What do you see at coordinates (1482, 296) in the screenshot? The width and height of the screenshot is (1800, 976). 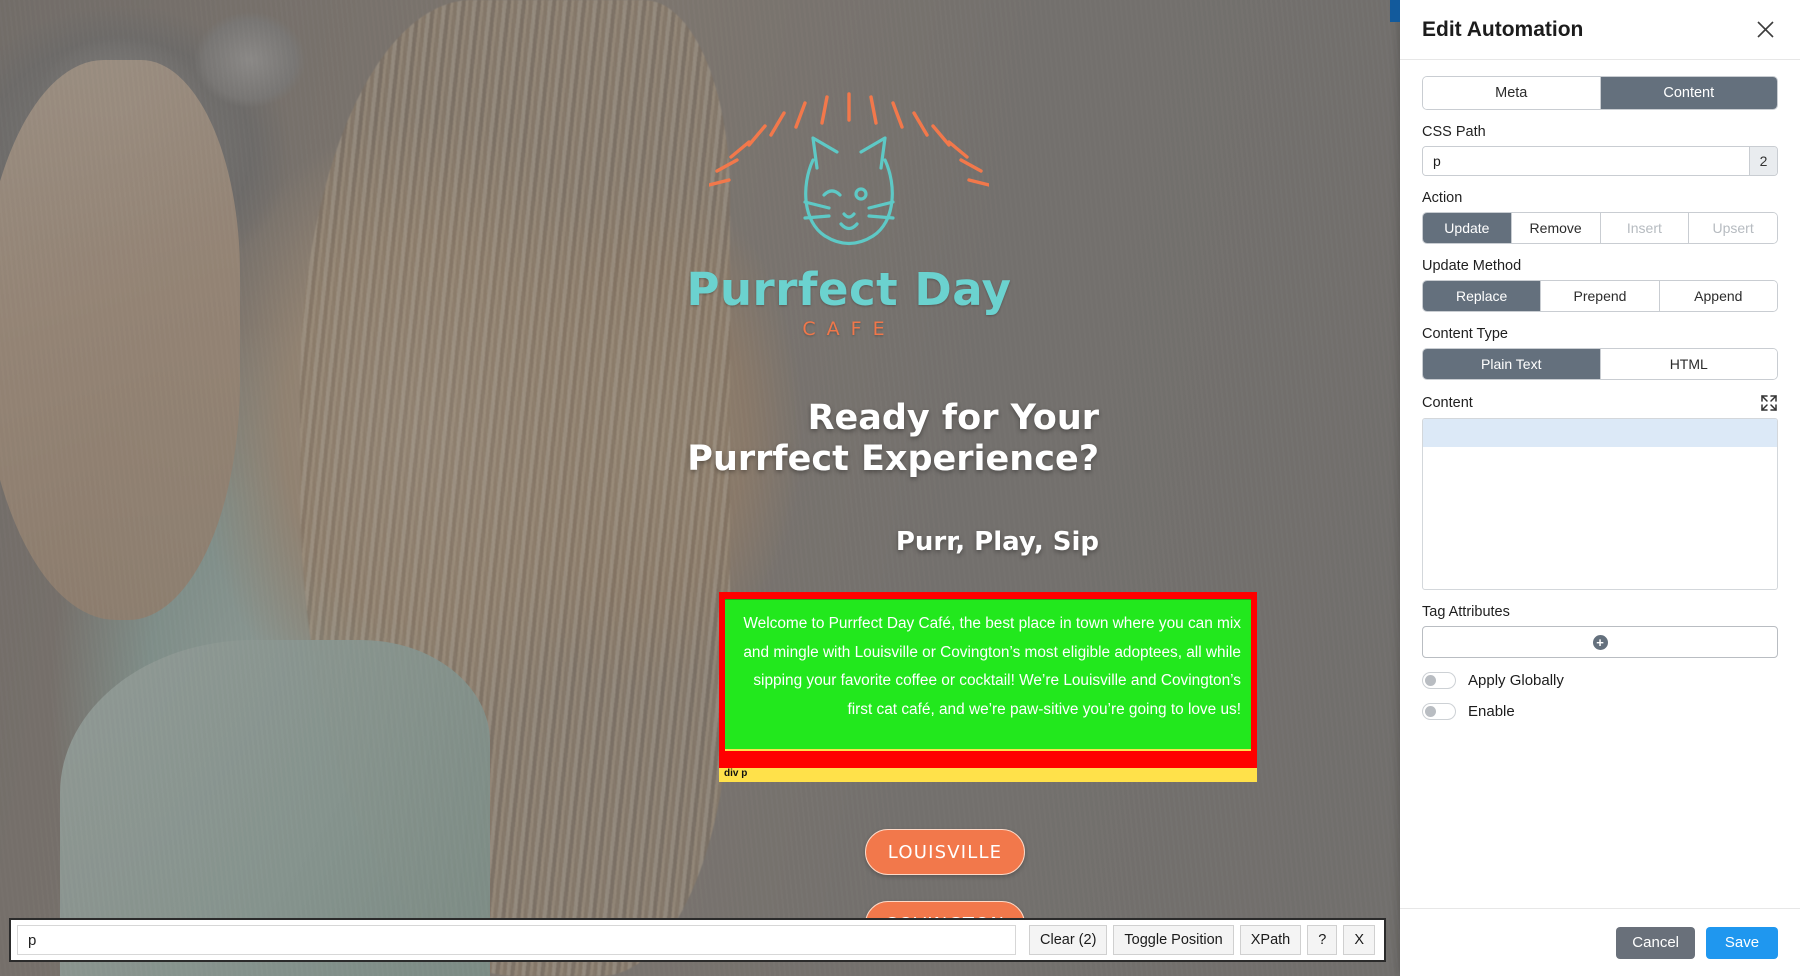 I see `update-method-option-replace: Replace` at bounding box center [1482, 296].